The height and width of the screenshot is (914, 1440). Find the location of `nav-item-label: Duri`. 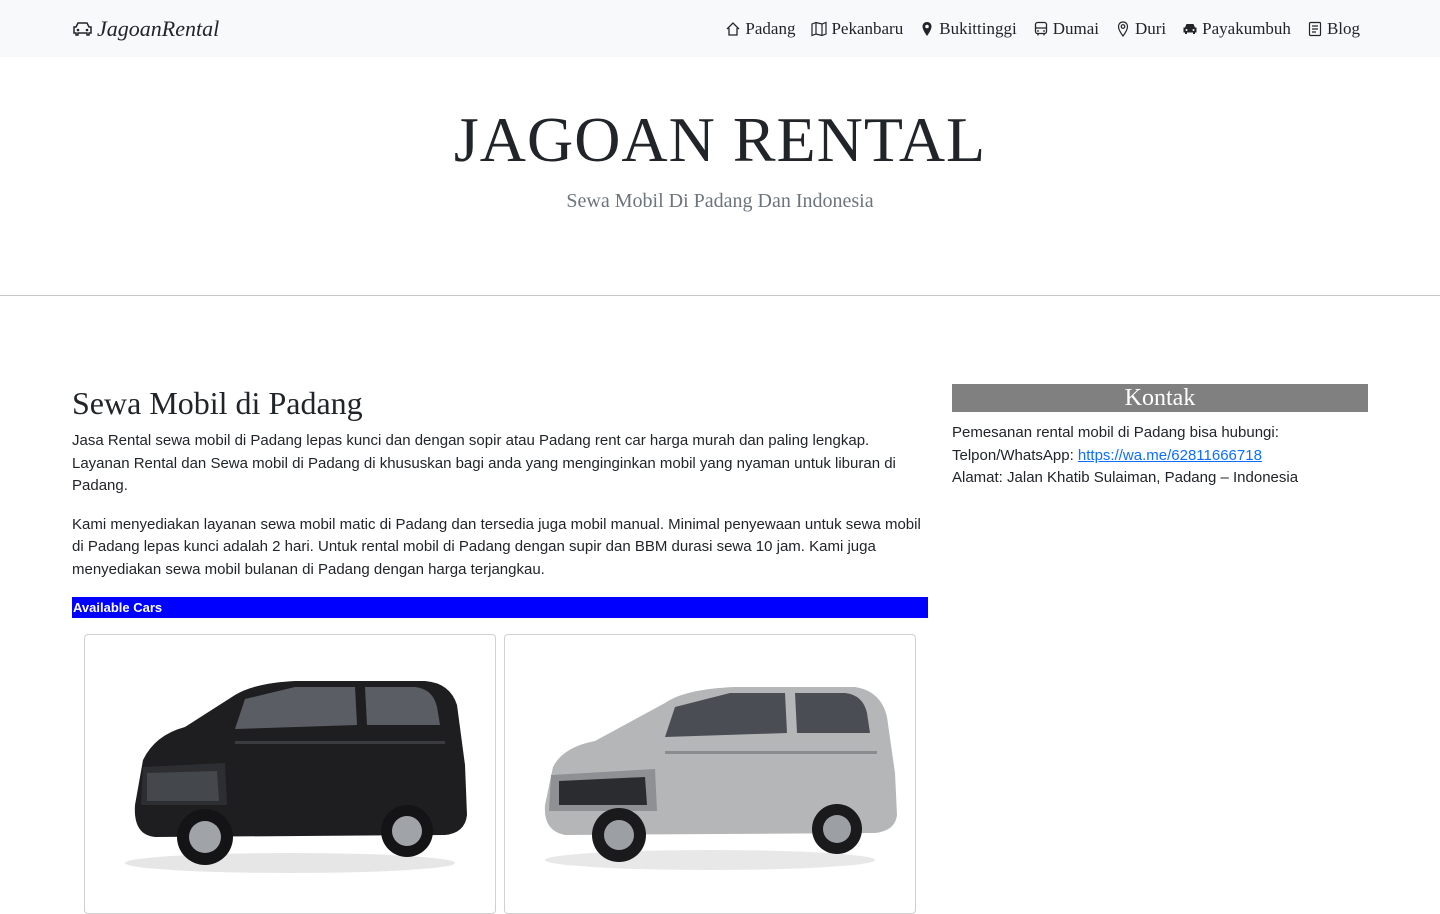

nav-item-label: Duri is located at coordinates (1150, 28).